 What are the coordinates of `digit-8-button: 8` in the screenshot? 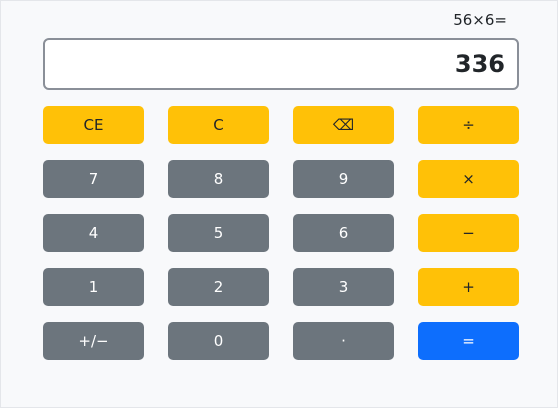 It's located at (218, 179).